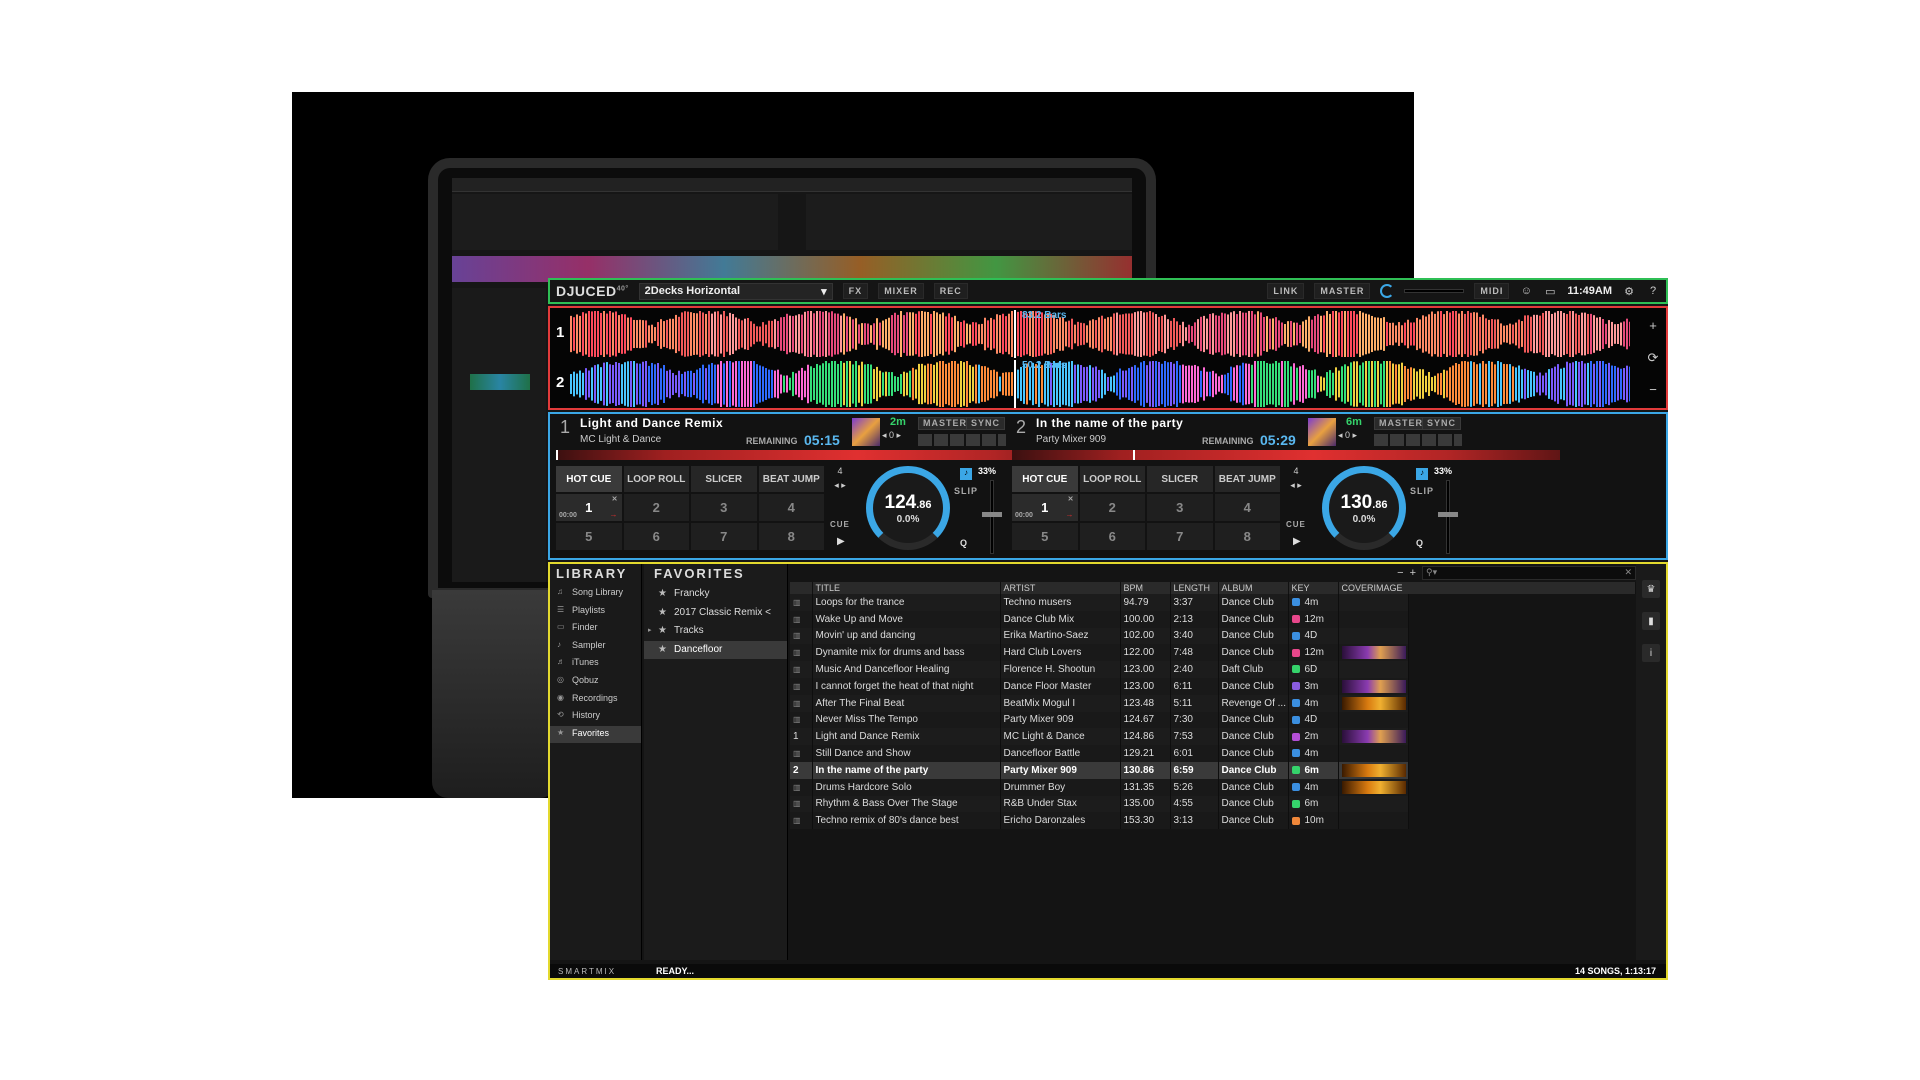  I want to click on sidebar-item-playlists: ☰ Playlists, so click(595, 612).